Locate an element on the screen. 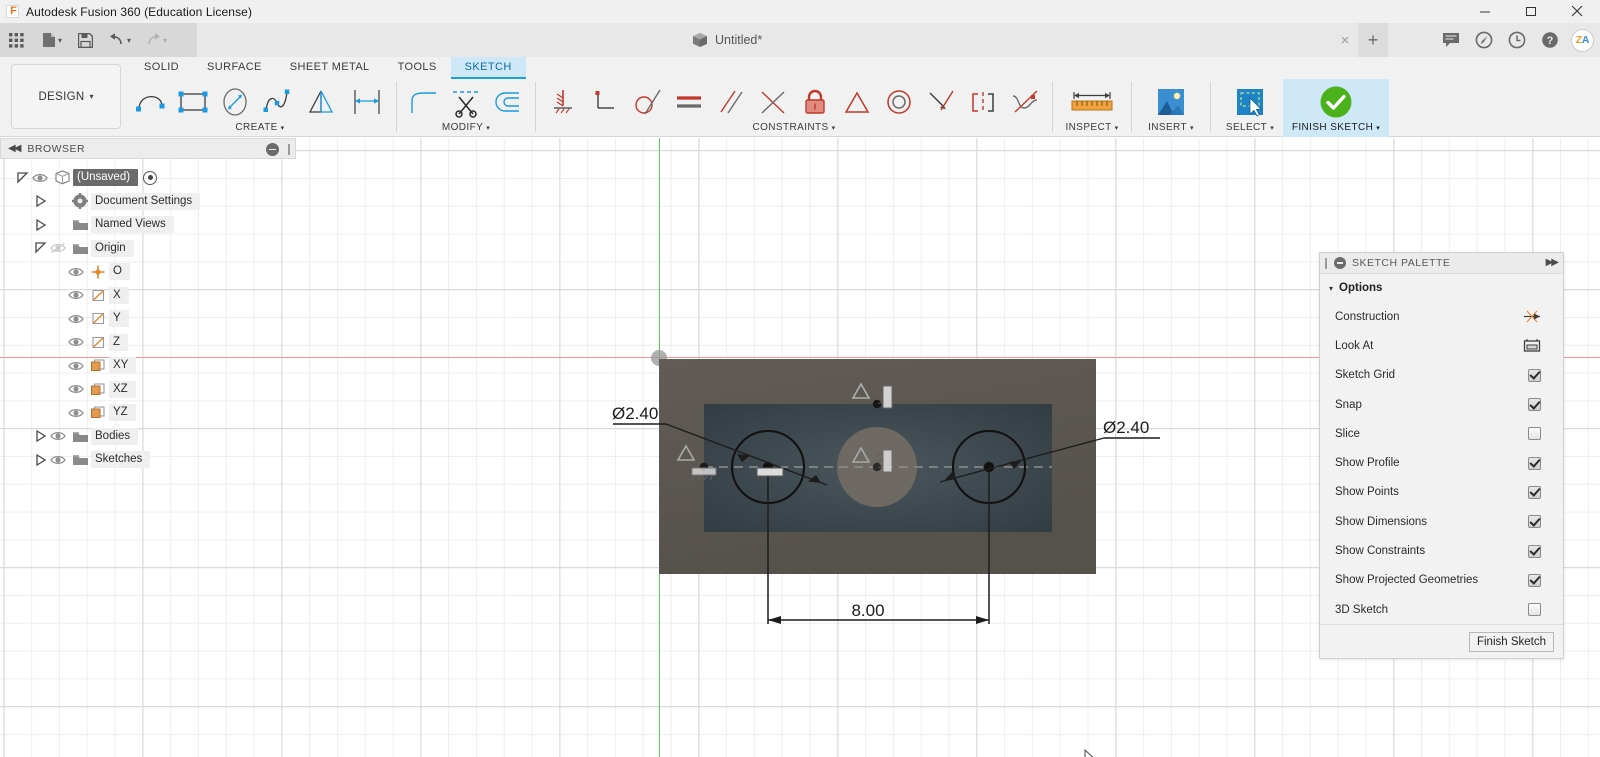 The image size is (1600, 757). checkbox-show-dimensions is located at coordinates (1534, 522).